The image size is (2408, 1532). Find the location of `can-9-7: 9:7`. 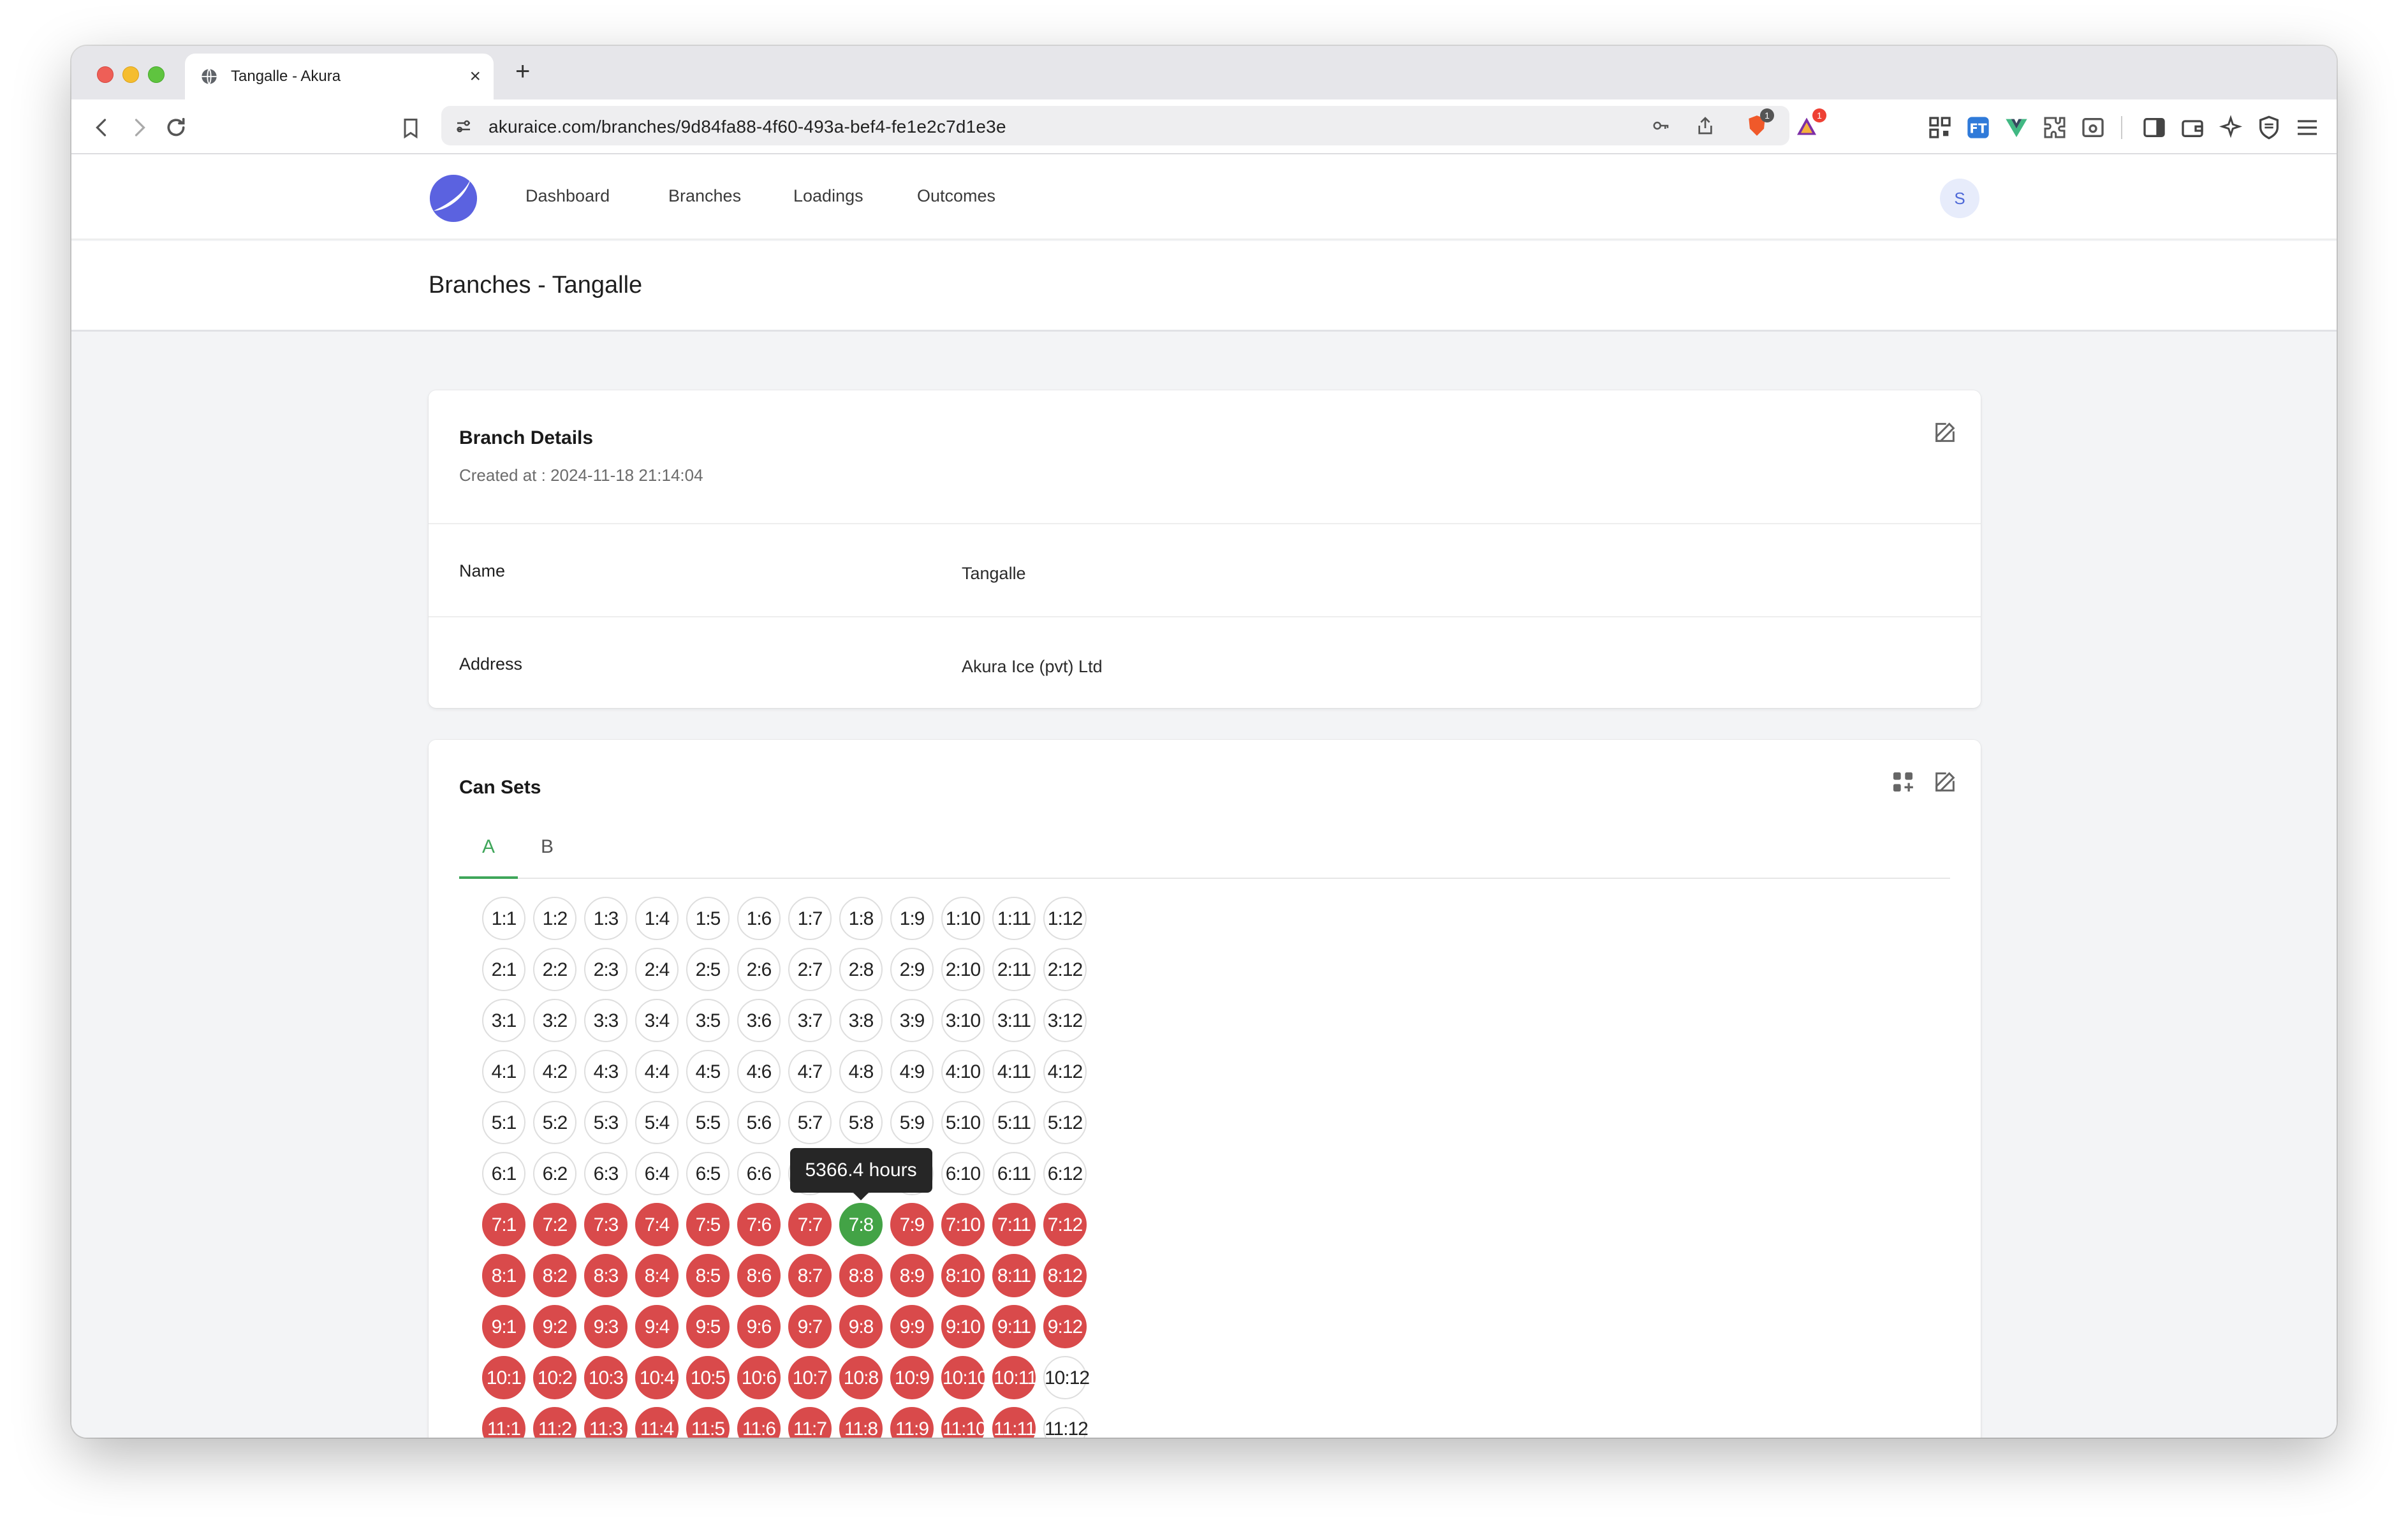

can-9-7: 9:7 is located at coordinates (810, 1326).